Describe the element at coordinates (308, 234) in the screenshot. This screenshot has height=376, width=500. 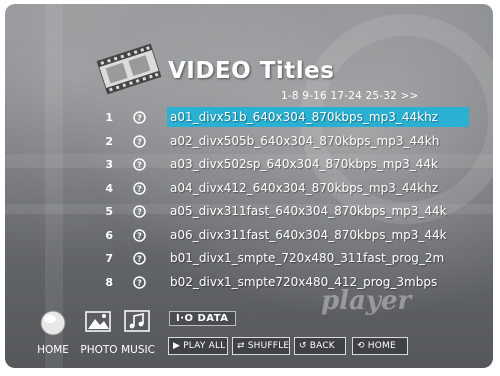
I see `video-filename: a06_divx311fast_640x304_870kbps_mp3_44k` at that location.